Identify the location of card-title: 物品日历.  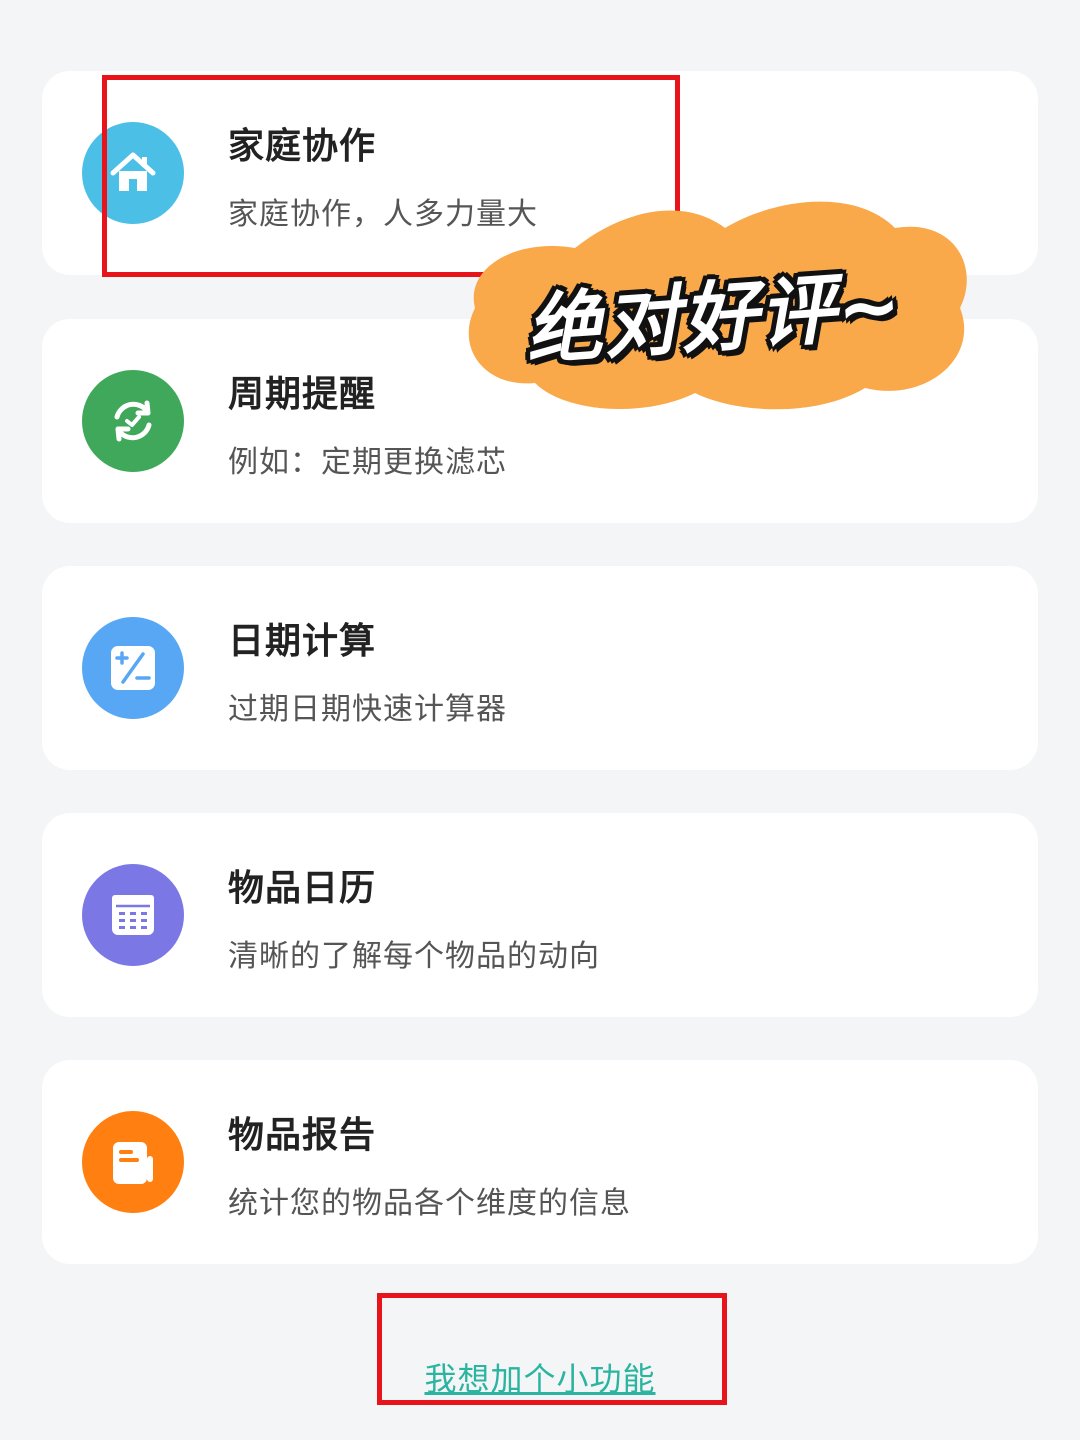
(302, 888).